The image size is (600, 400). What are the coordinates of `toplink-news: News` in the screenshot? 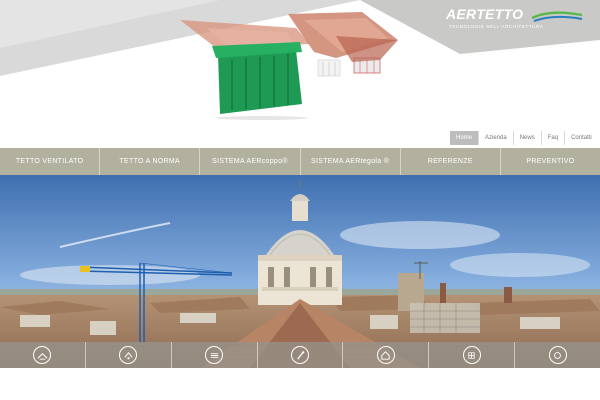 It's located at (526, 138).